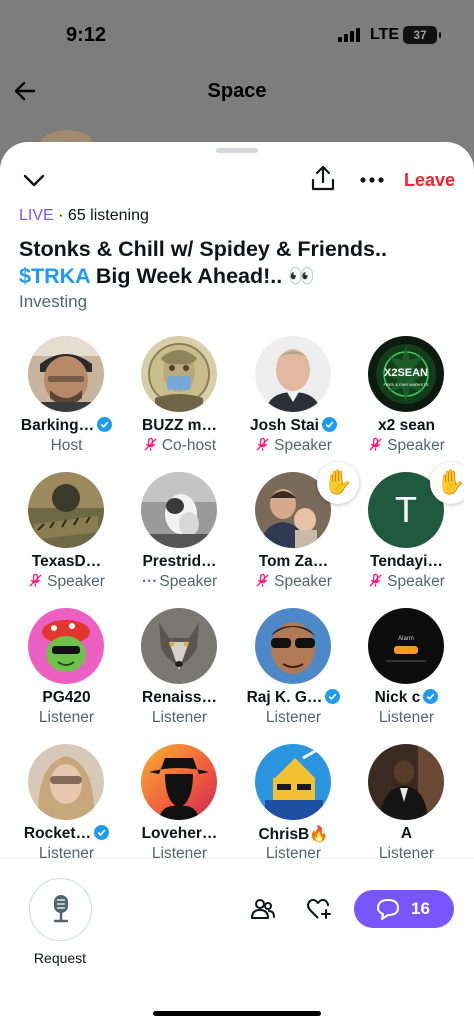  What do you see at coordinates (404, 909) in the screenshot?
I see `comments-button: 16` at bounding box center [404, 909].